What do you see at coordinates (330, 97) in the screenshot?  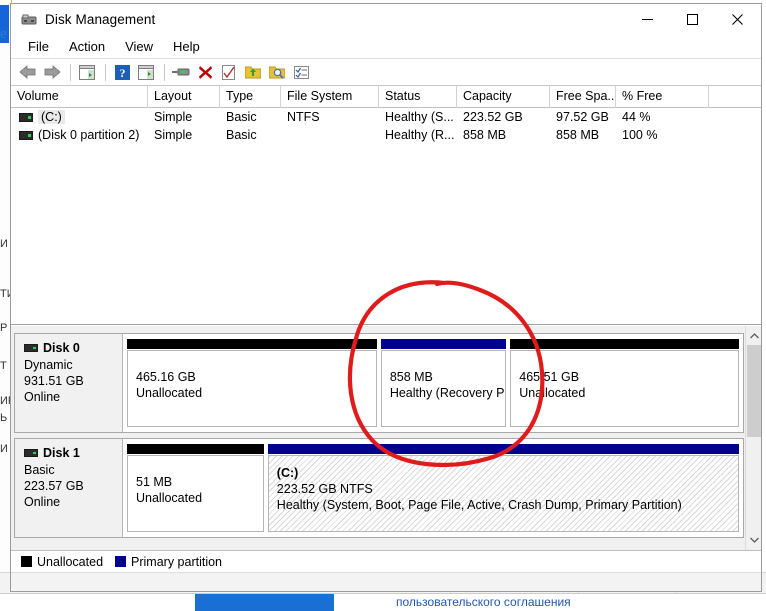 I see `column-header-file-system: File System` at bounding box center [330, 97].